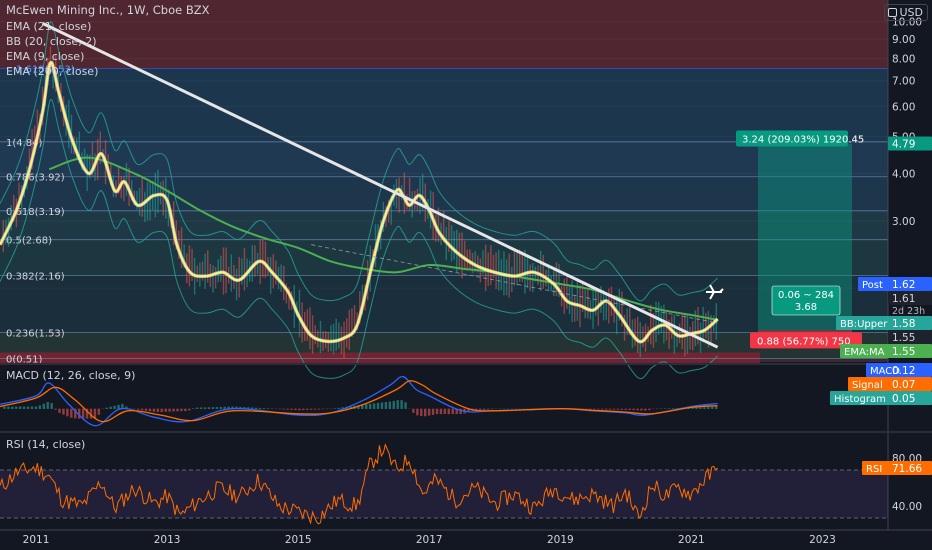 The image size is (932, 550). Describe the element at coordinates (903, 299) in the screenshot. I see `price-badge-value: 1.61` at that location.